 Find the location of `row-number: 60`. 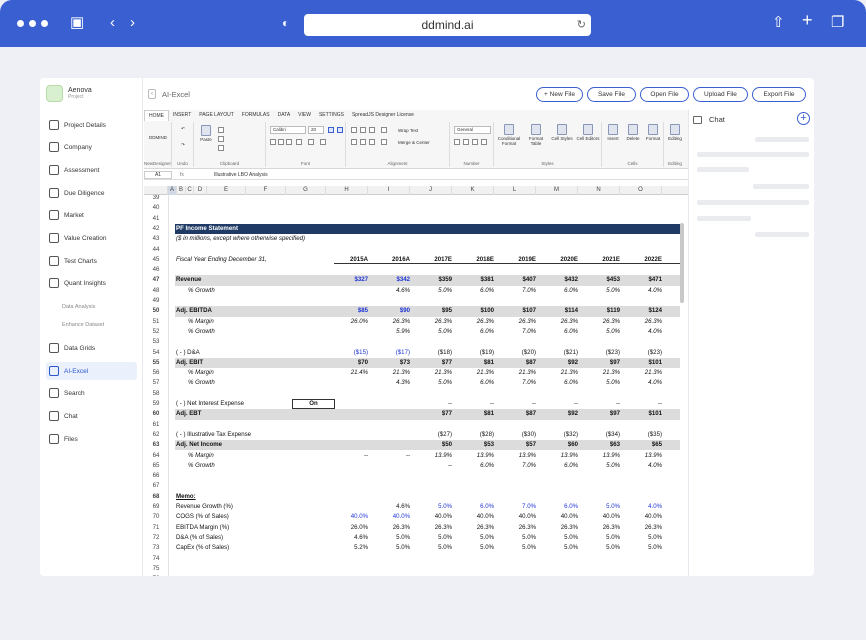

row-number: 60 is located at coordinates (156, 414).